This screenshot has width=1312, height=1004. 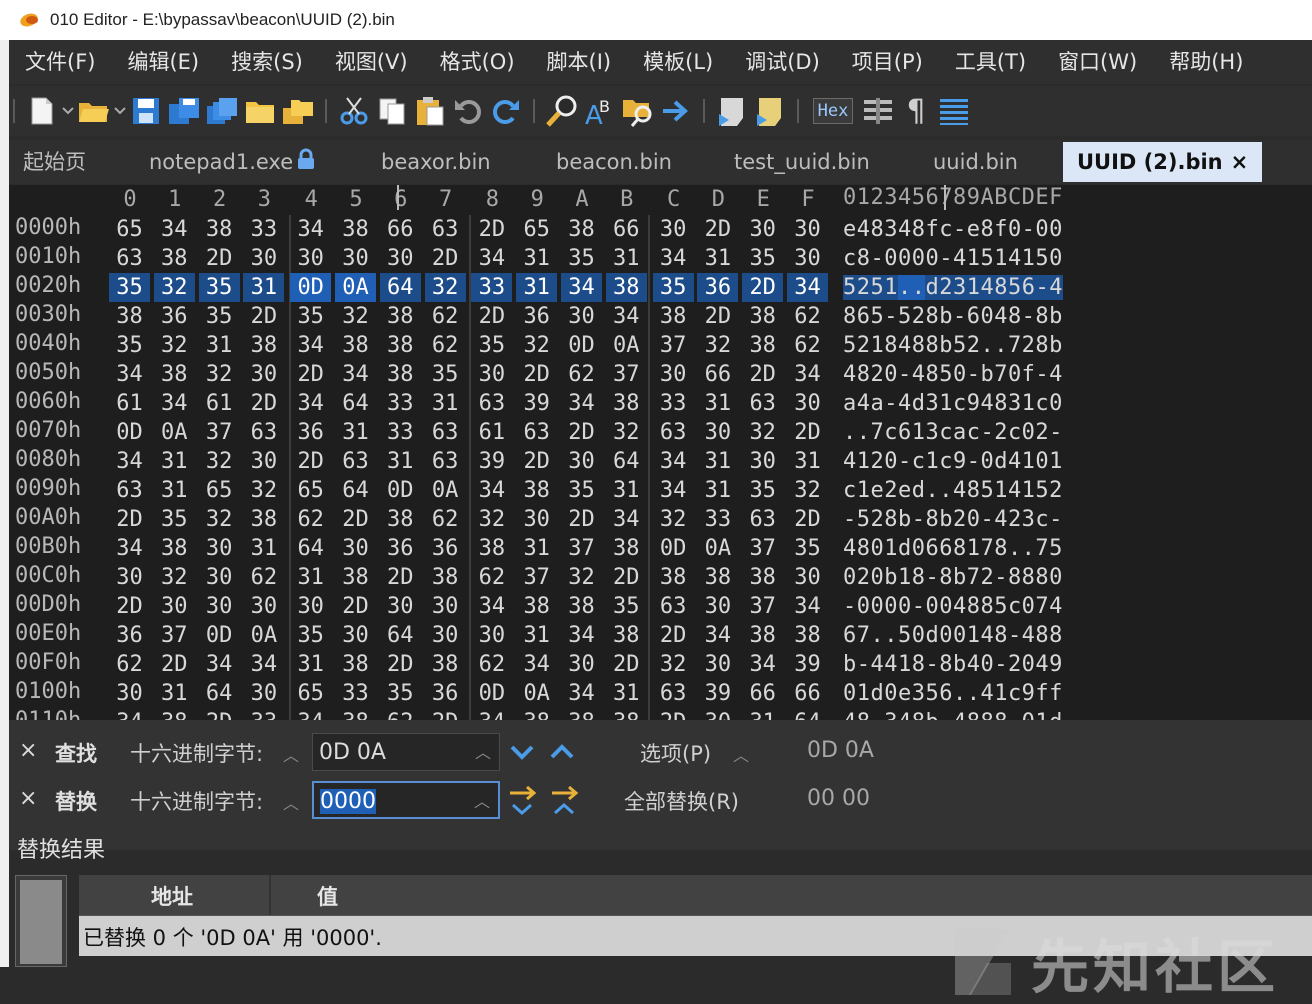 What do you see at coordinates (68, 111) in the screenshot?
I see `chevron-down-icon` at bounding box center [68, 111].